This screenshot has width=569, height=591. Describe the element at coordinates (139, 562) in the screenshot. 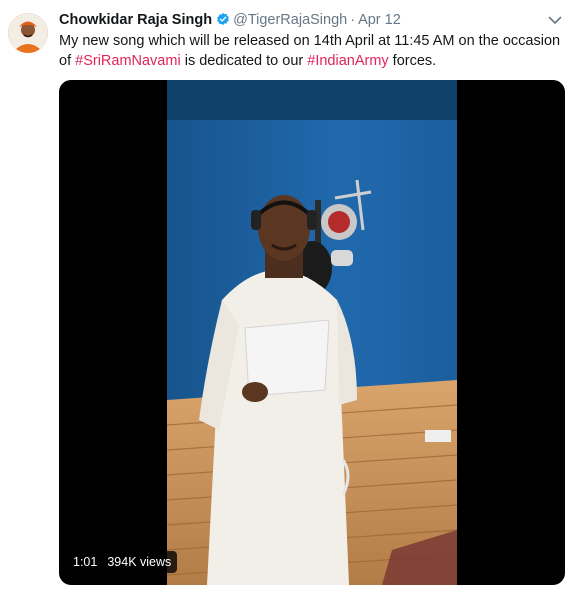

I see `video-views: 394K views` at that location.